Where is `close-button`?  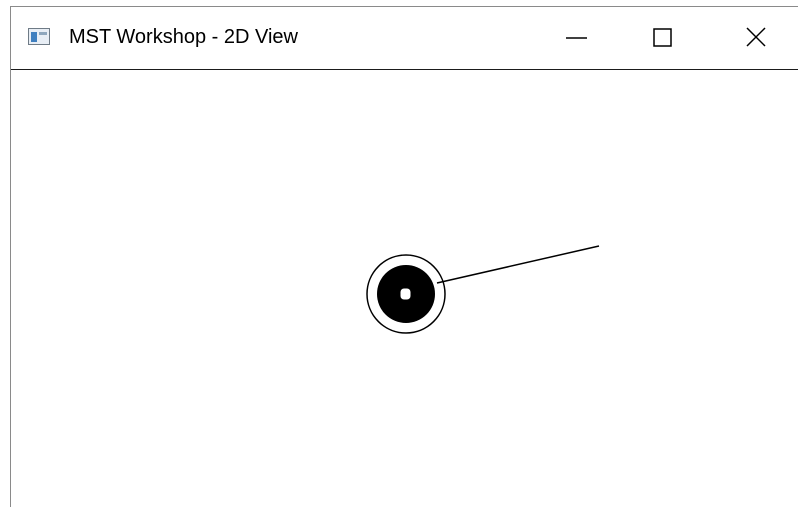
close-button is located at coordinates (758, 38).